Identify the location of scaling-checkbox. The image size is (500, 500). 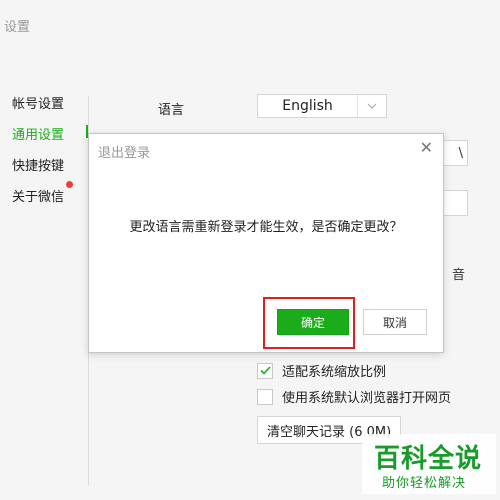
(265, 370).